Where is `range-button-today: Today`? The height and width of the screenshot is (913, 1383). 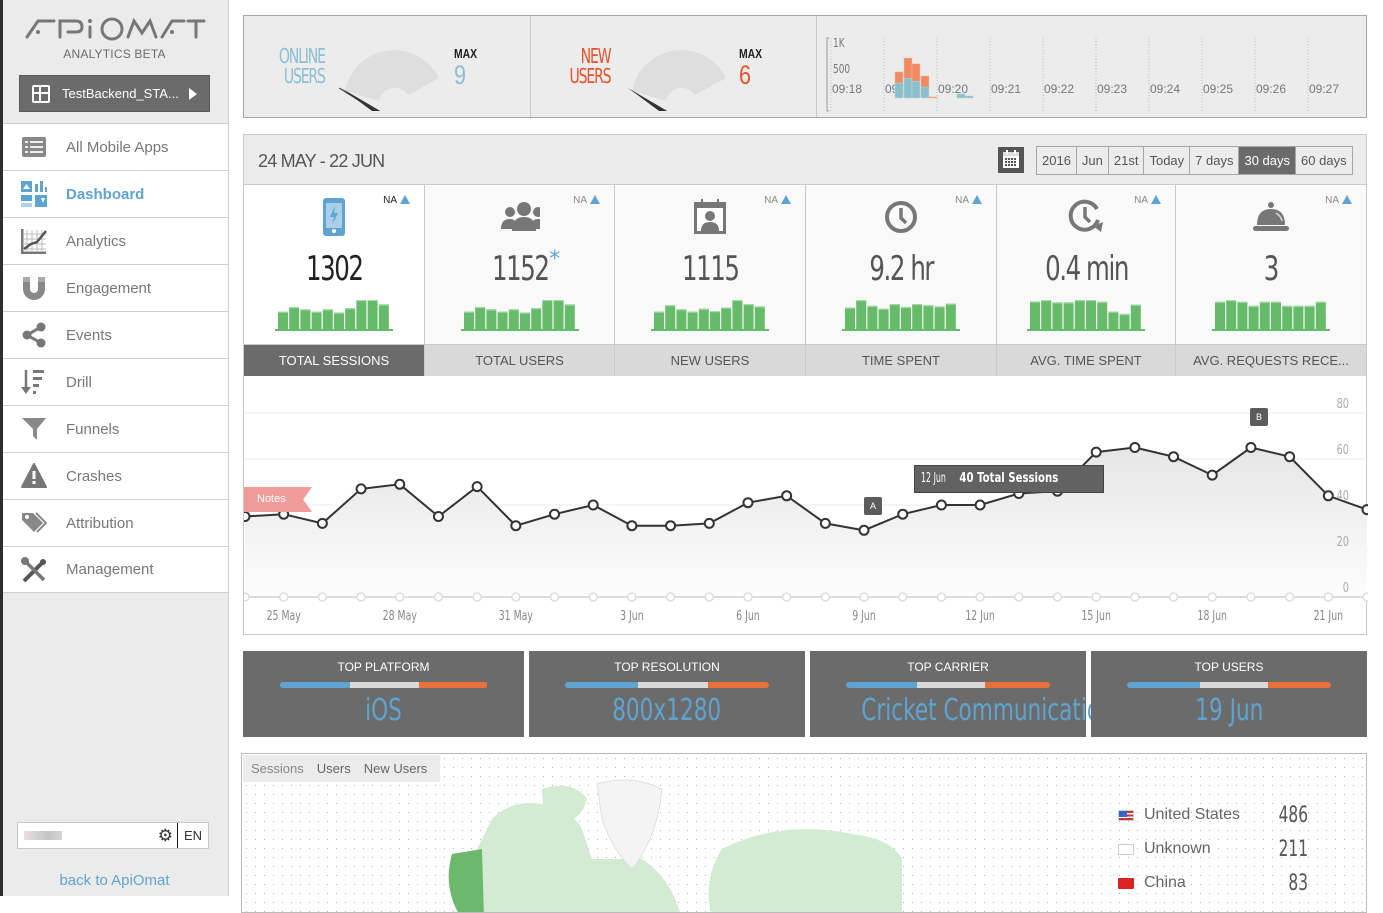
range-button-today: Today is located at coordinates (1167, 160).